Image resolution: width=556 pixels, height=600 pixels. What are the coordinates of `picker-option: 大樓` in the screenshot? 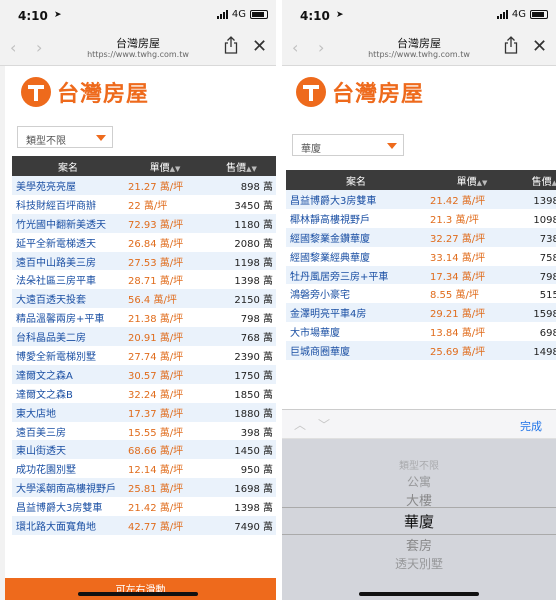 It's located at (419, 499).